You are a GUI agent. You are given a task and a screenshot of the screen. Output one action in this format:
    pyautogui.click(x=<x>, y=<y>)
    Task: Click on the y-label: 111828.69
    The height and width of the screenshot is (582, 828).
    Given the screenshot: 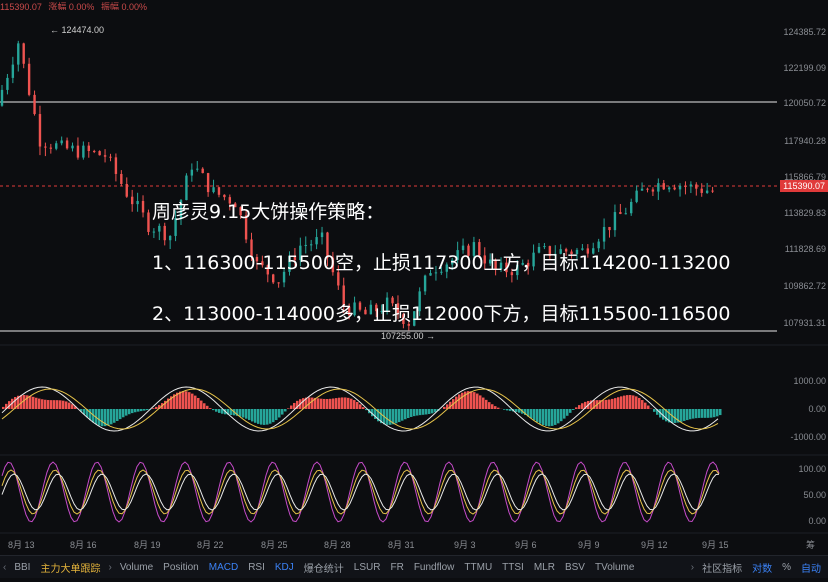 What is the action you would take?
    pyautogui.click(x=805, y=249)
    